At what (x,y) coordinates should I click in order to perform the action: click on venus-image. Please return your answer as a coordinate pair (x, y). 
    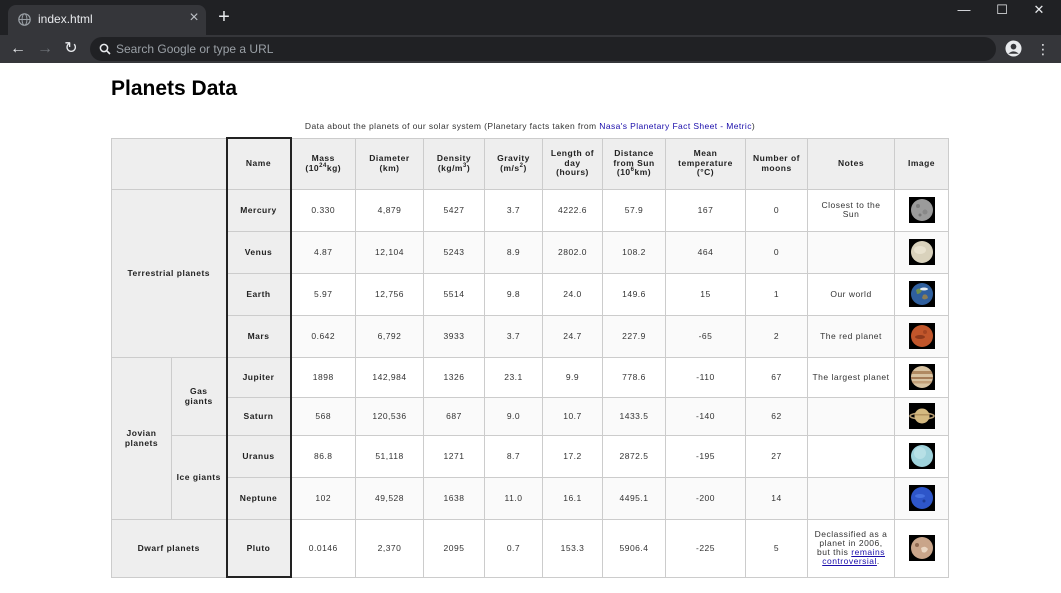
    Looking at the image, I should click on (921, 252).